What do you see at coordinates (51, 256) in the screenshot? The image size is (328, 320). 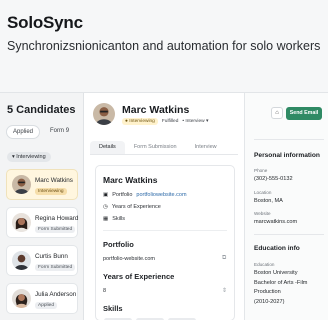 I see `candidate-name: Curtis Bunn` at bounding box center [51, 256].